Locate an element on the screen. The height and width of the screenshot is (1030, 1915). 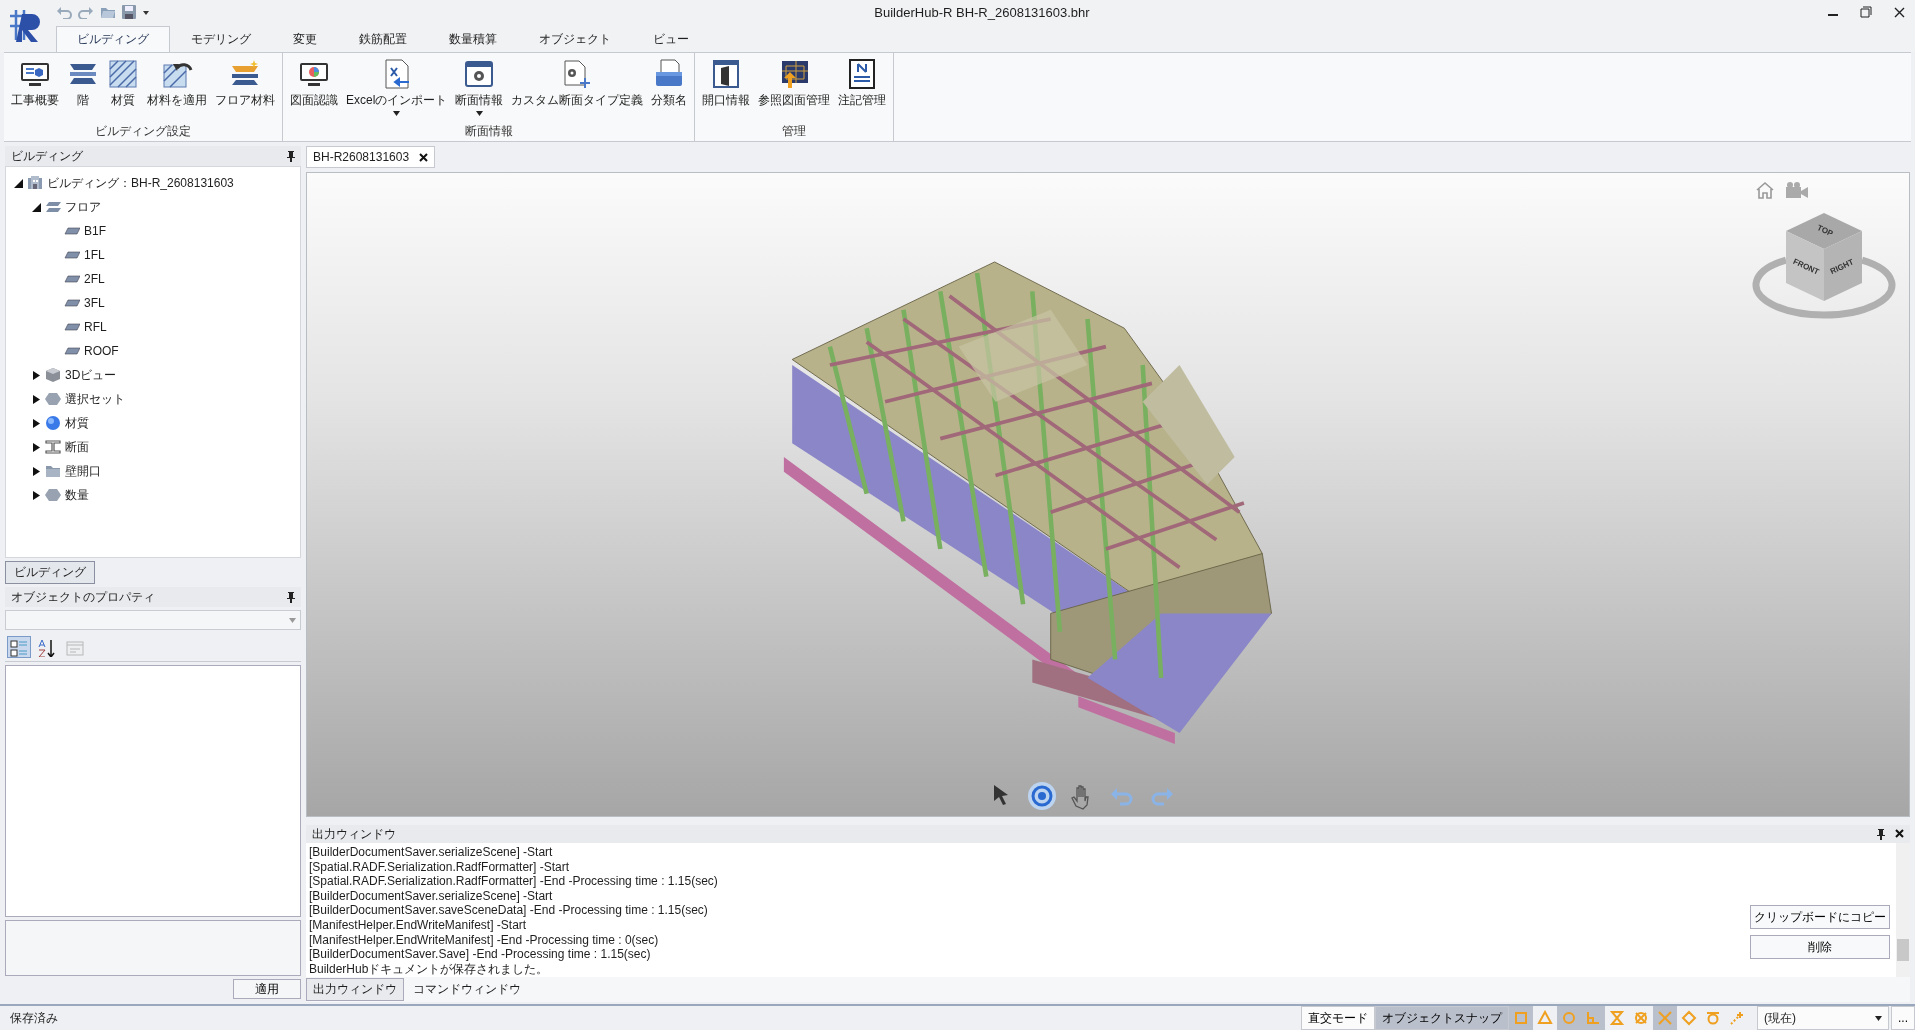
log-line: [ManifestHelper.EndWriteManifest] -Start is located at coordinates (418, 925).